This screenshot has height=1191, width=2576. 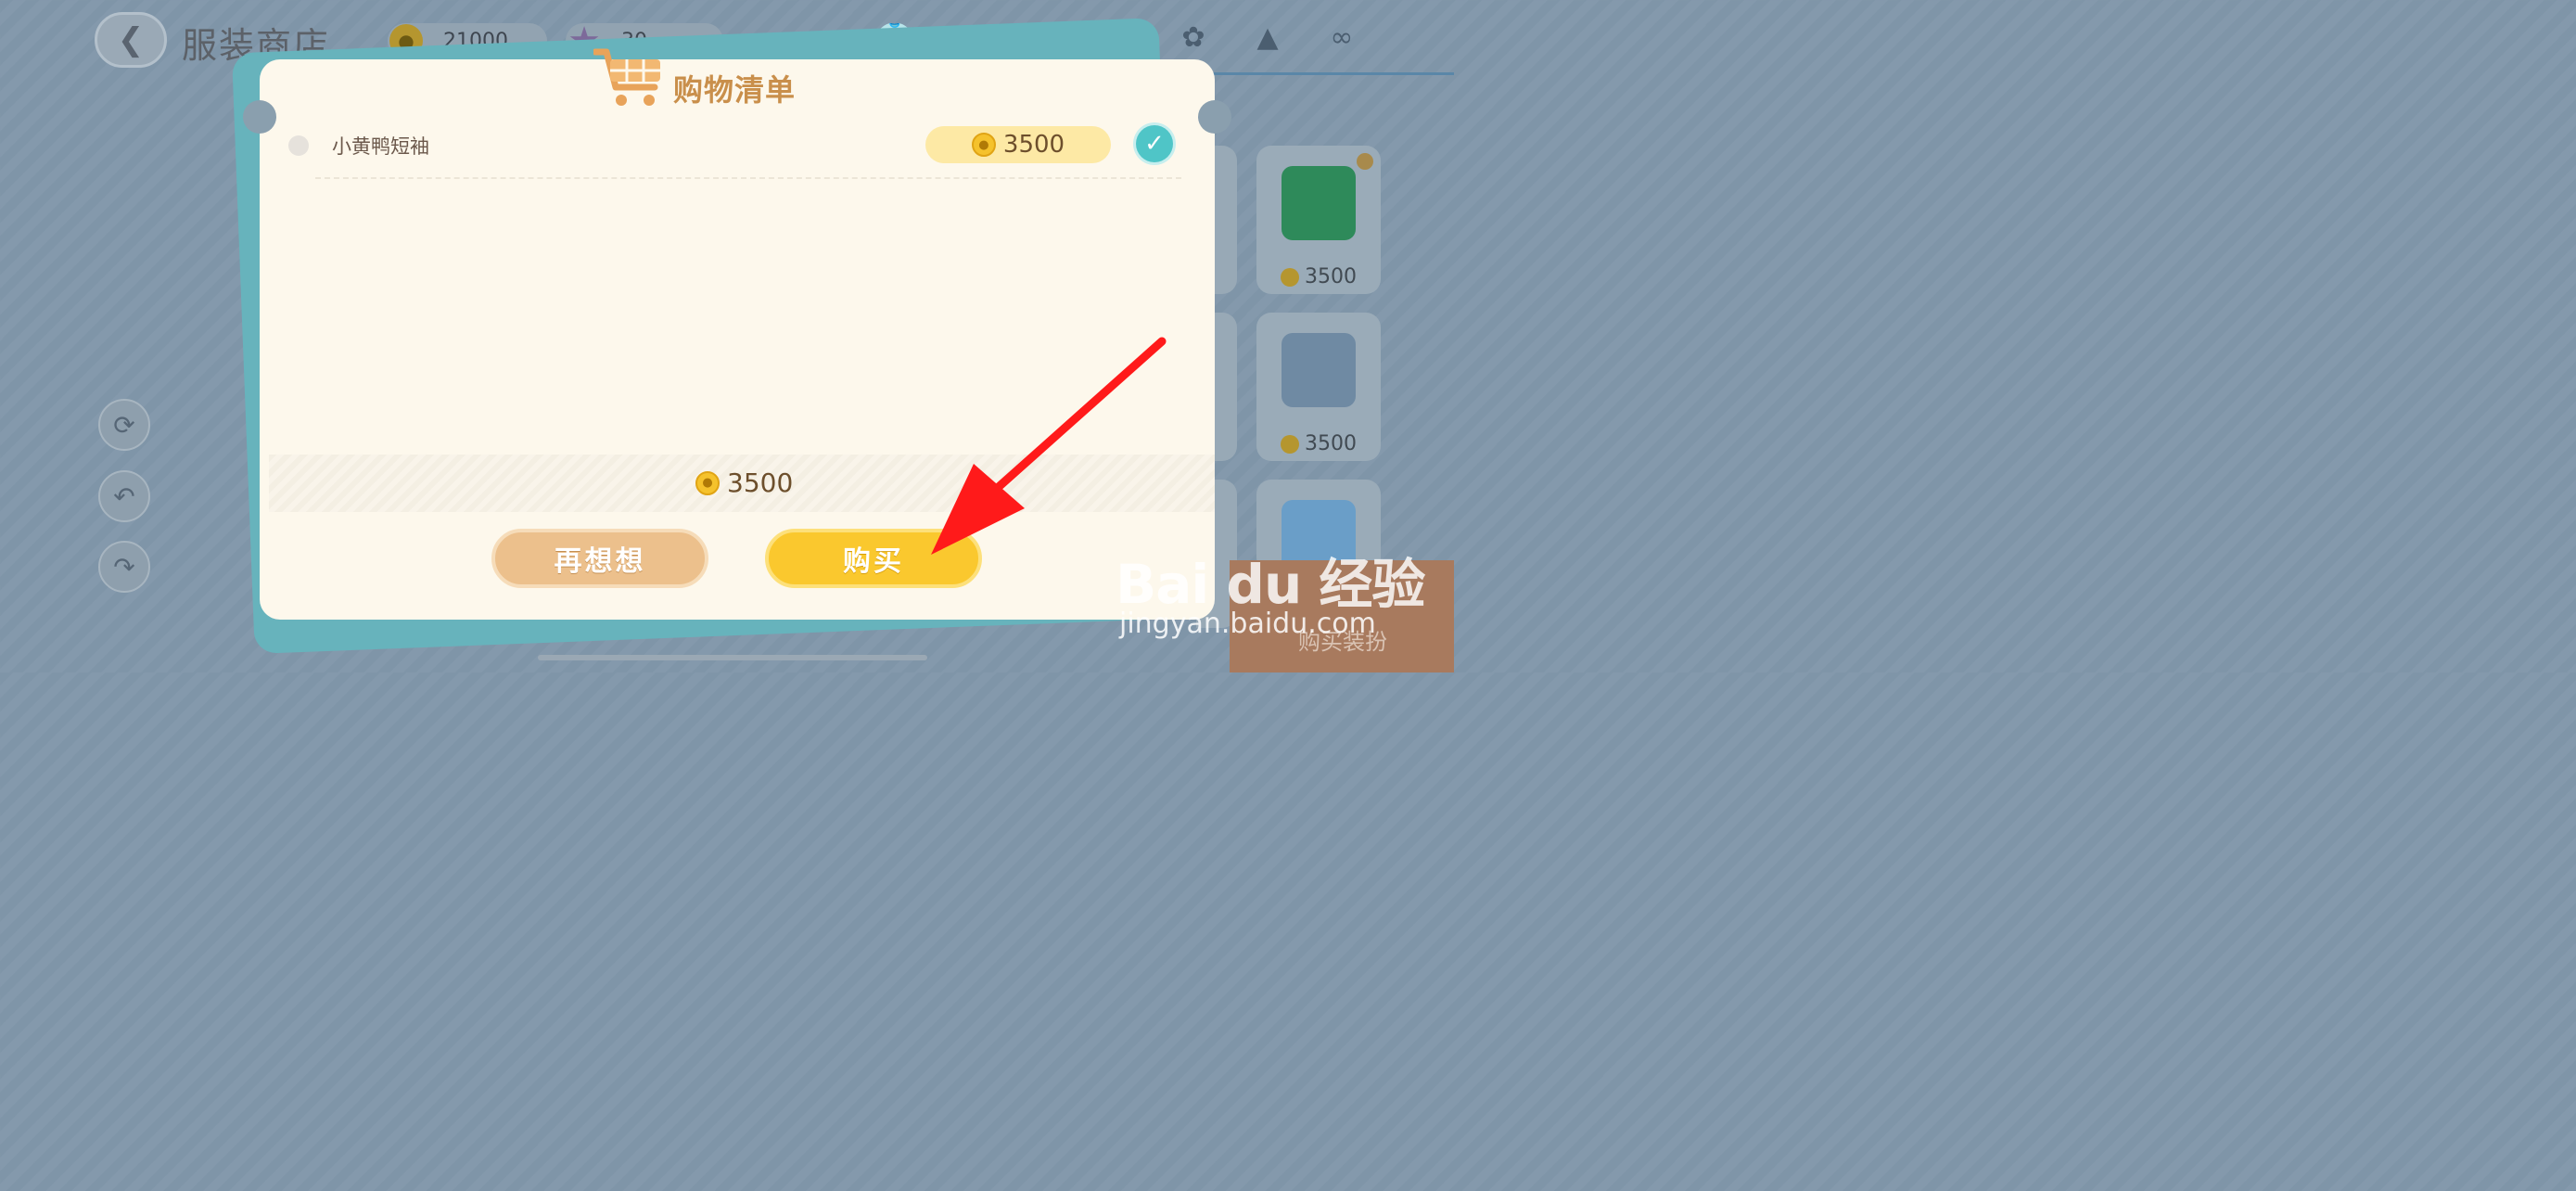 I want to click on undo-icon: ↶, so click(x=124, y=496).